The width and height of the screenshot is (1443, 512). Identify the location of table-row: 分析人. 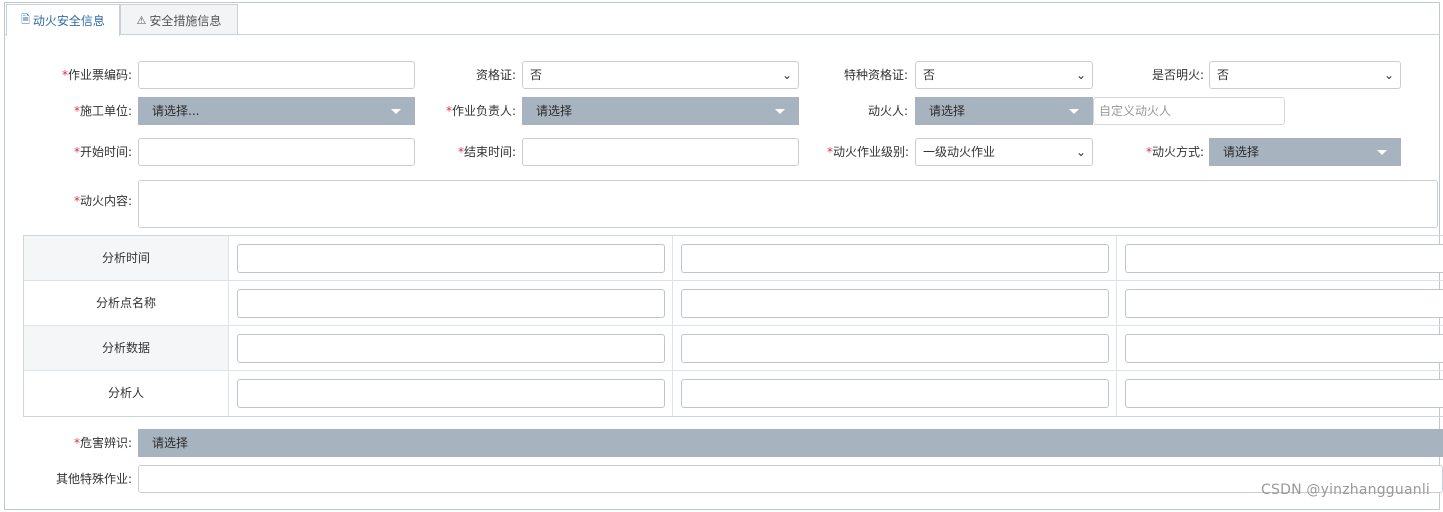
(733, 393).